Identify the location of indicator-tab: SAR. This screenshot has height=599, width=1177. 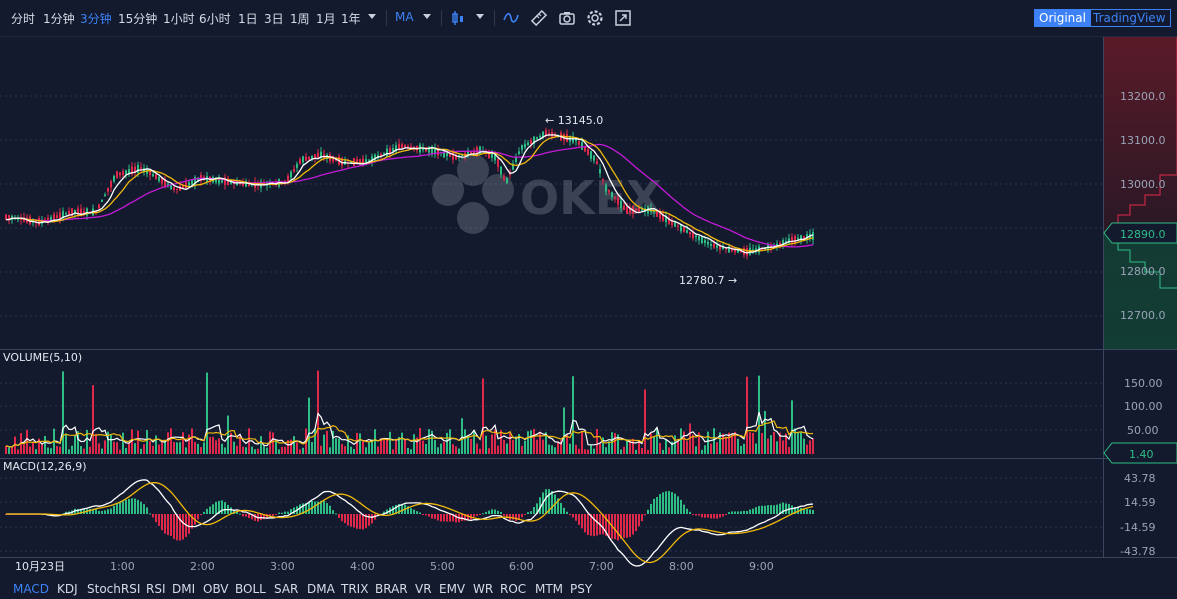
(286, 589).